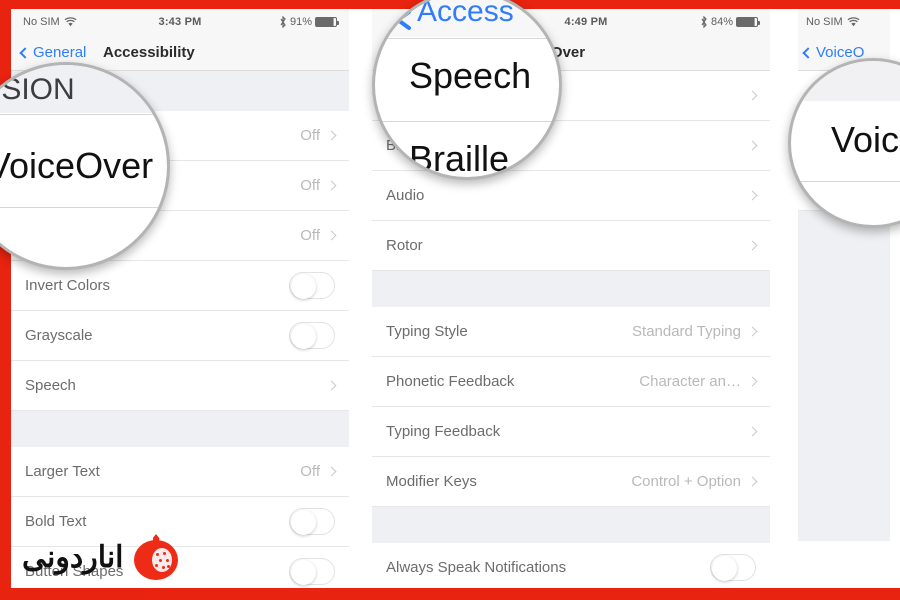  What do you see at coordinates (865, 139) in the screenshot?
I see `magnified-row-label: Voice` at bounding box center [865, 139].